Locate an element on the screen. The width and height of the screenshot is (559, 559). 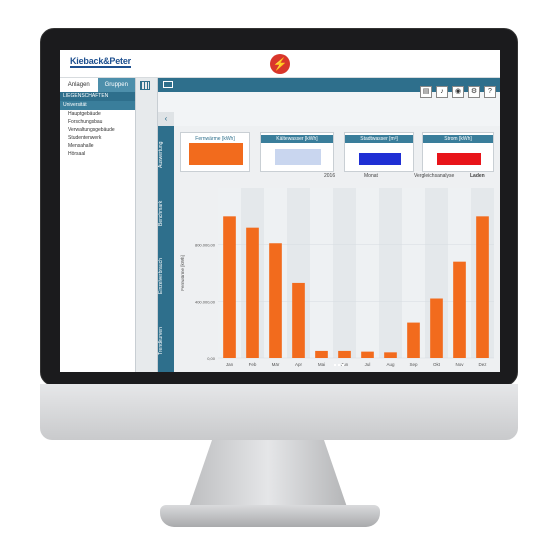
bar-Jul is located at coordinates (367, 354).